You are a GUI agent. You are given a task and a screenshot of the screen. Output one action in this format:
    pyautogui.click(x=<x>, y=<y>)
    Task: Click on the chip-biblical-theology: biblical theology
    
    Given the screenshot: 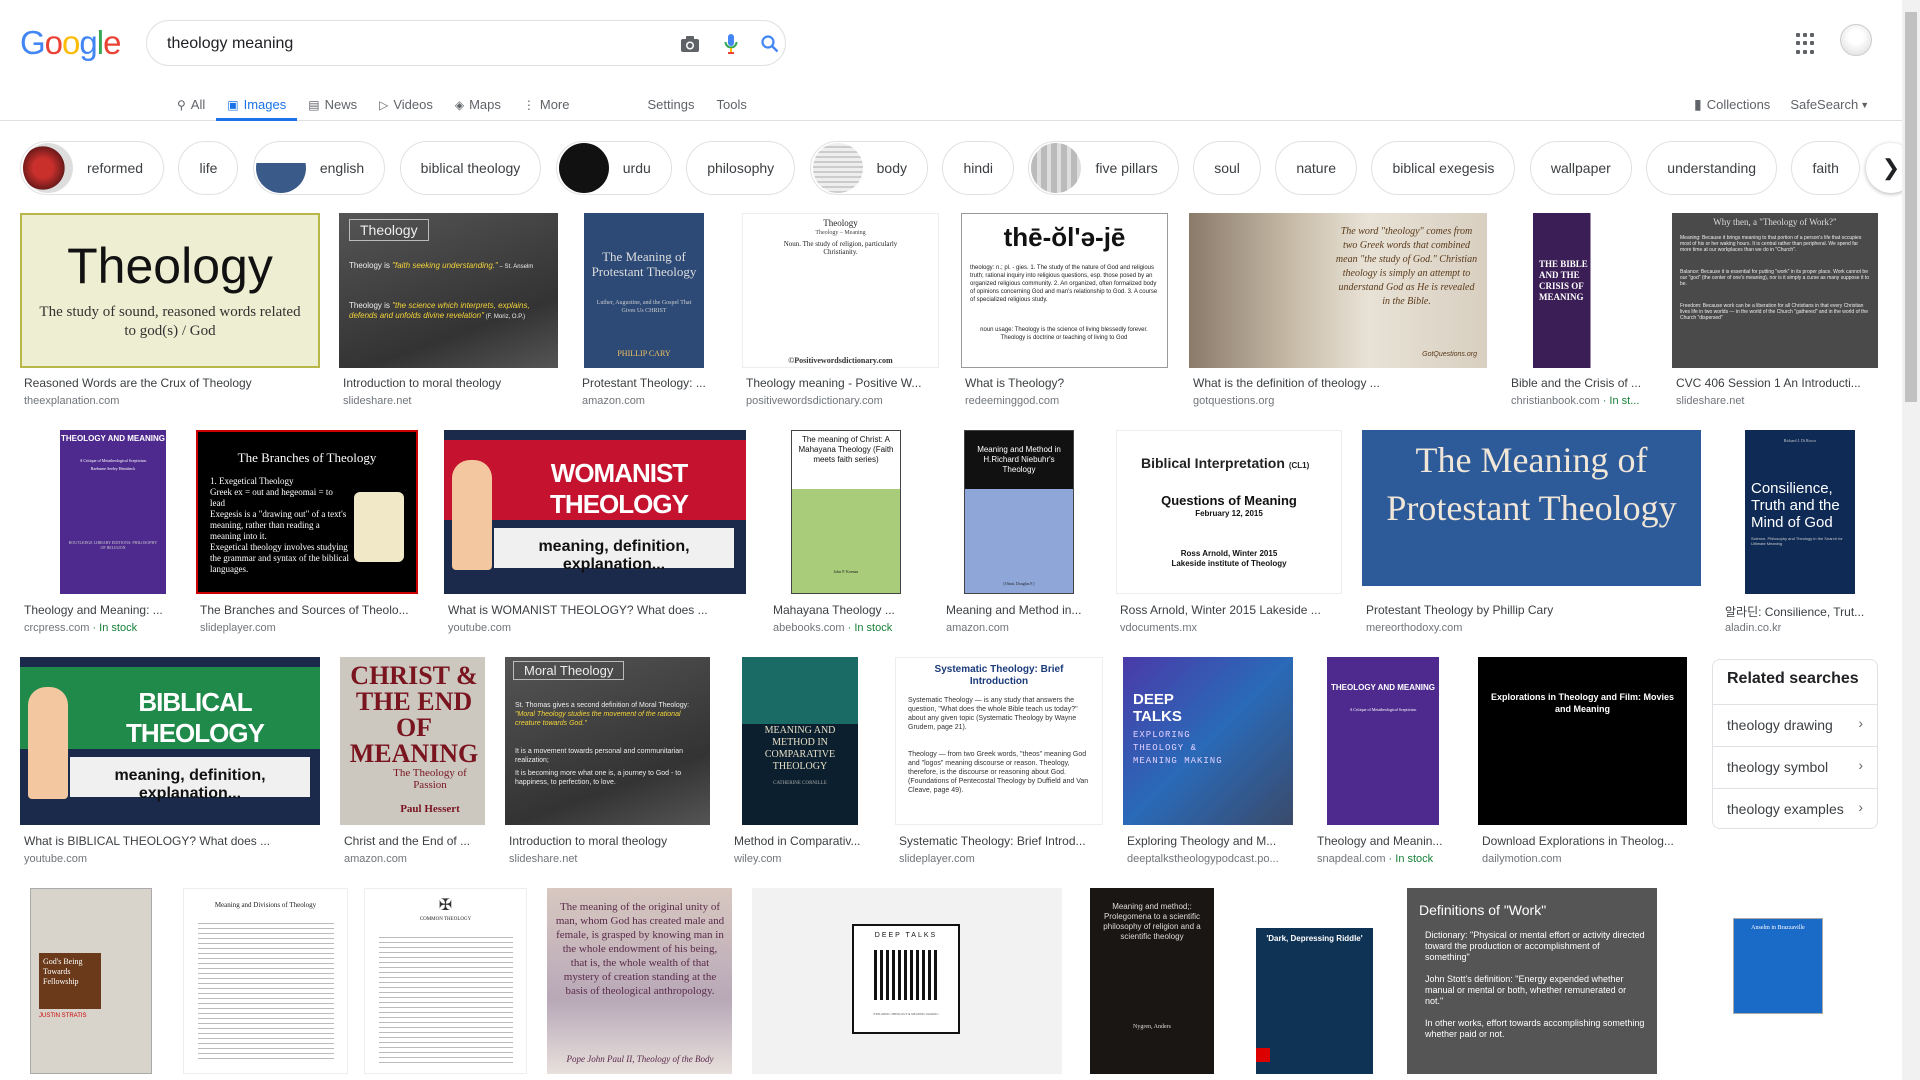 What is the action you would take?
    pyautogui.click(x=470, y=168)
    